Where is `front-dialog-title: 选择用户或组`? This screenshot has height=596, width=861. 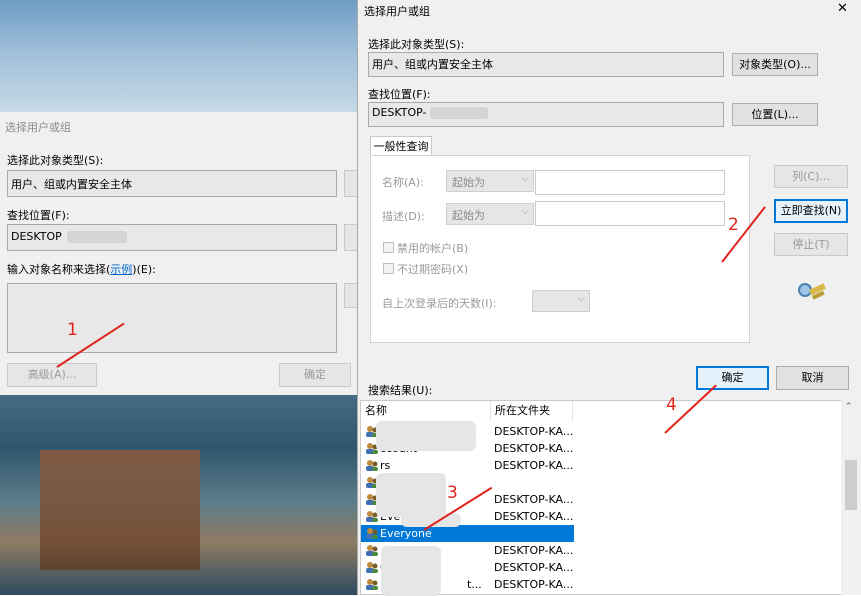 front-dialog-title: 选择用户或组 is located at coordinates (397, 11).